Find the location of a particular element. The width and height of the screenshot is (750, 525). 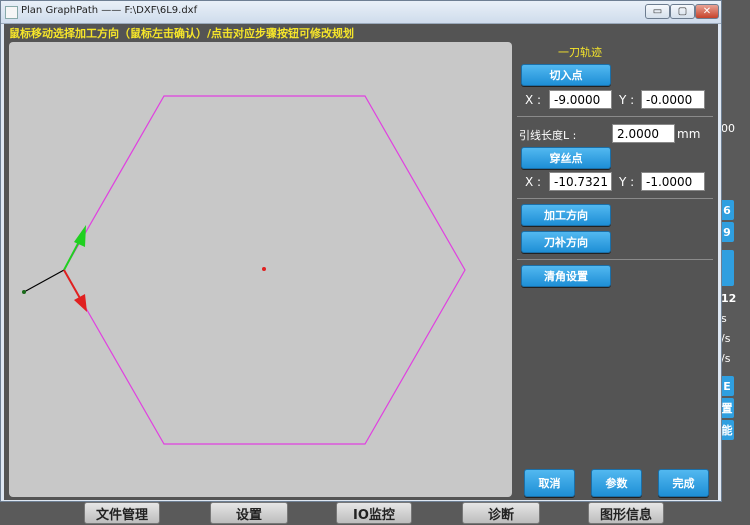

cut-in-point-button: 切入点 is located at coordinates (566, 75).